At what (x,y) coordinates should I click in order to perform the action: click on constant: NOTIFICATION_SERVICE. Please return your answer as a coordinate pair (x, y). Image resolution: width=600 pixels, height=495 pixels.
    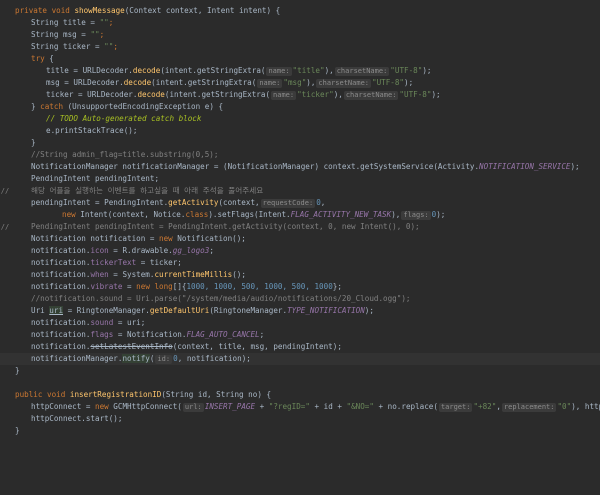
    Looking at the image, I should click on (525, 166).